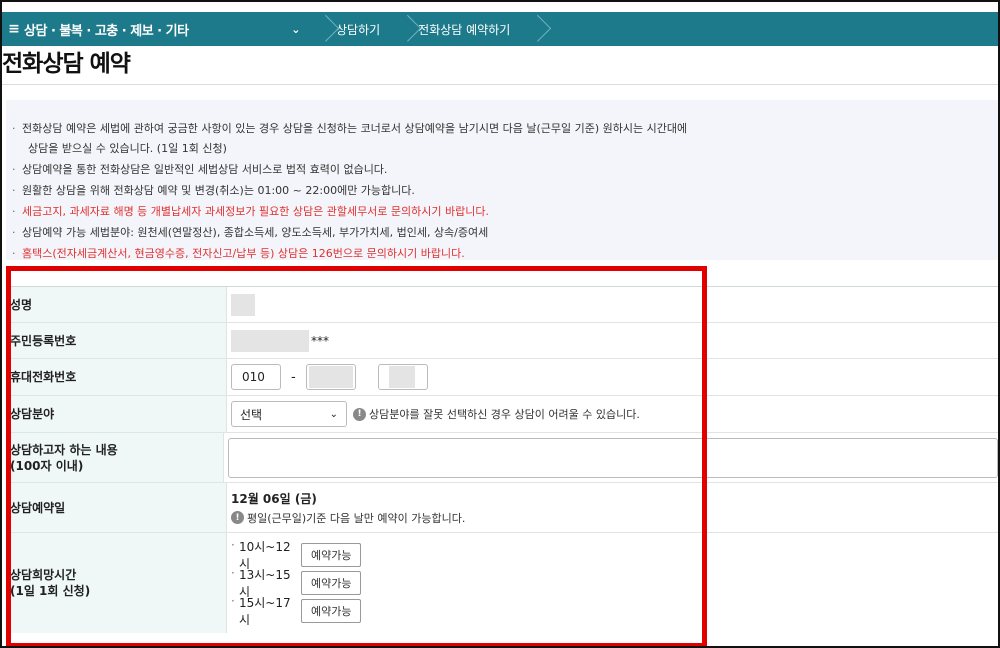  What do you see at coordinates (66, 64) in the screenshot?
I see `page-title: 전화상담 예약` at bounding box center [66, 64].